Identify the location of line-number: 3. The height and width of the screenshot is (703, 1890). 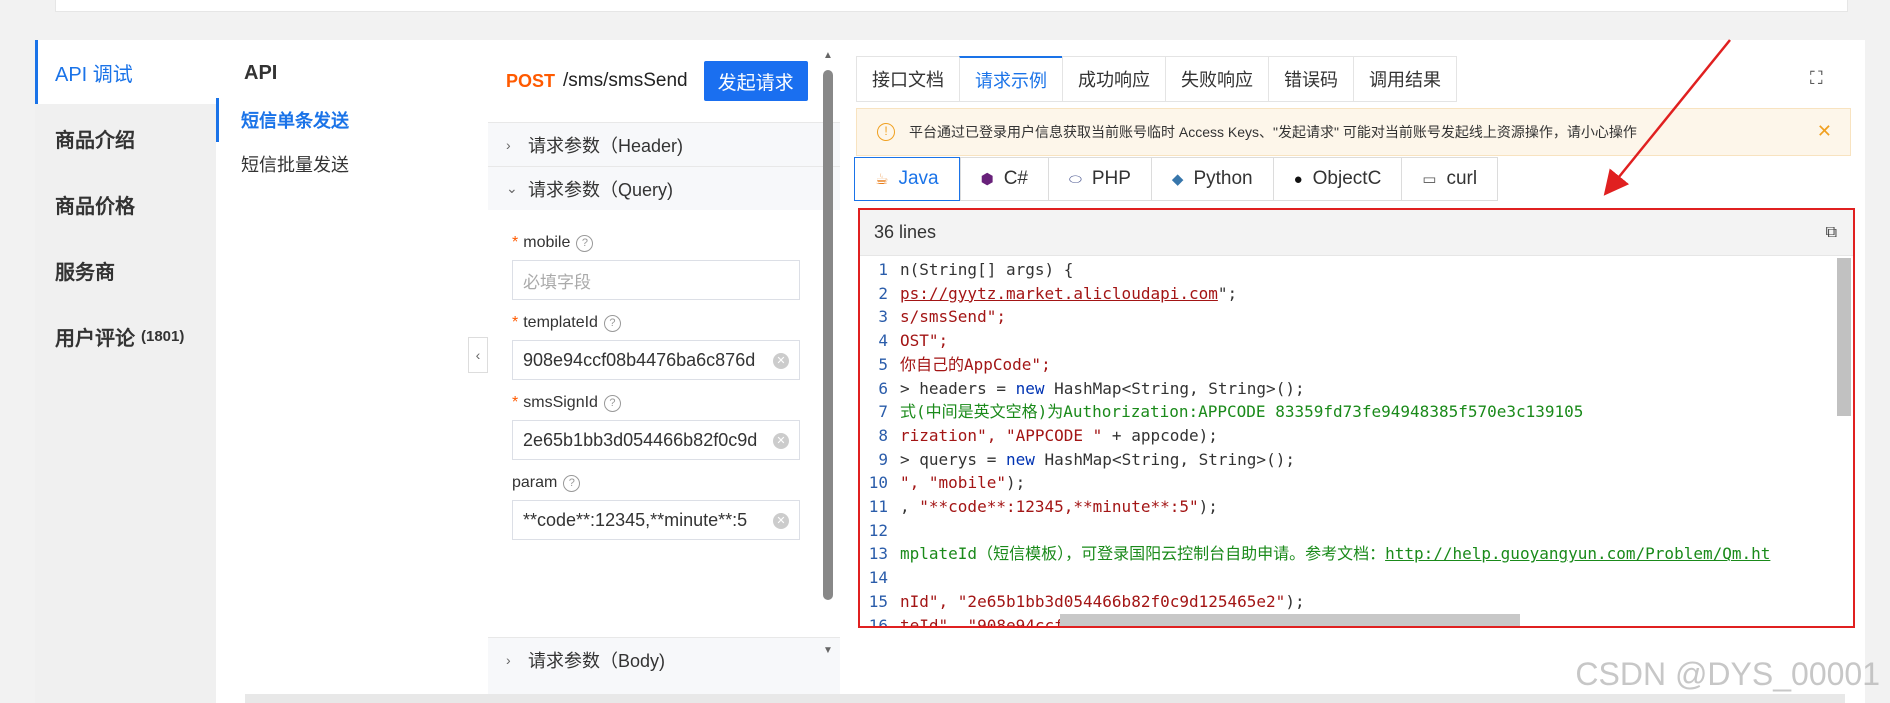
(883, 317).